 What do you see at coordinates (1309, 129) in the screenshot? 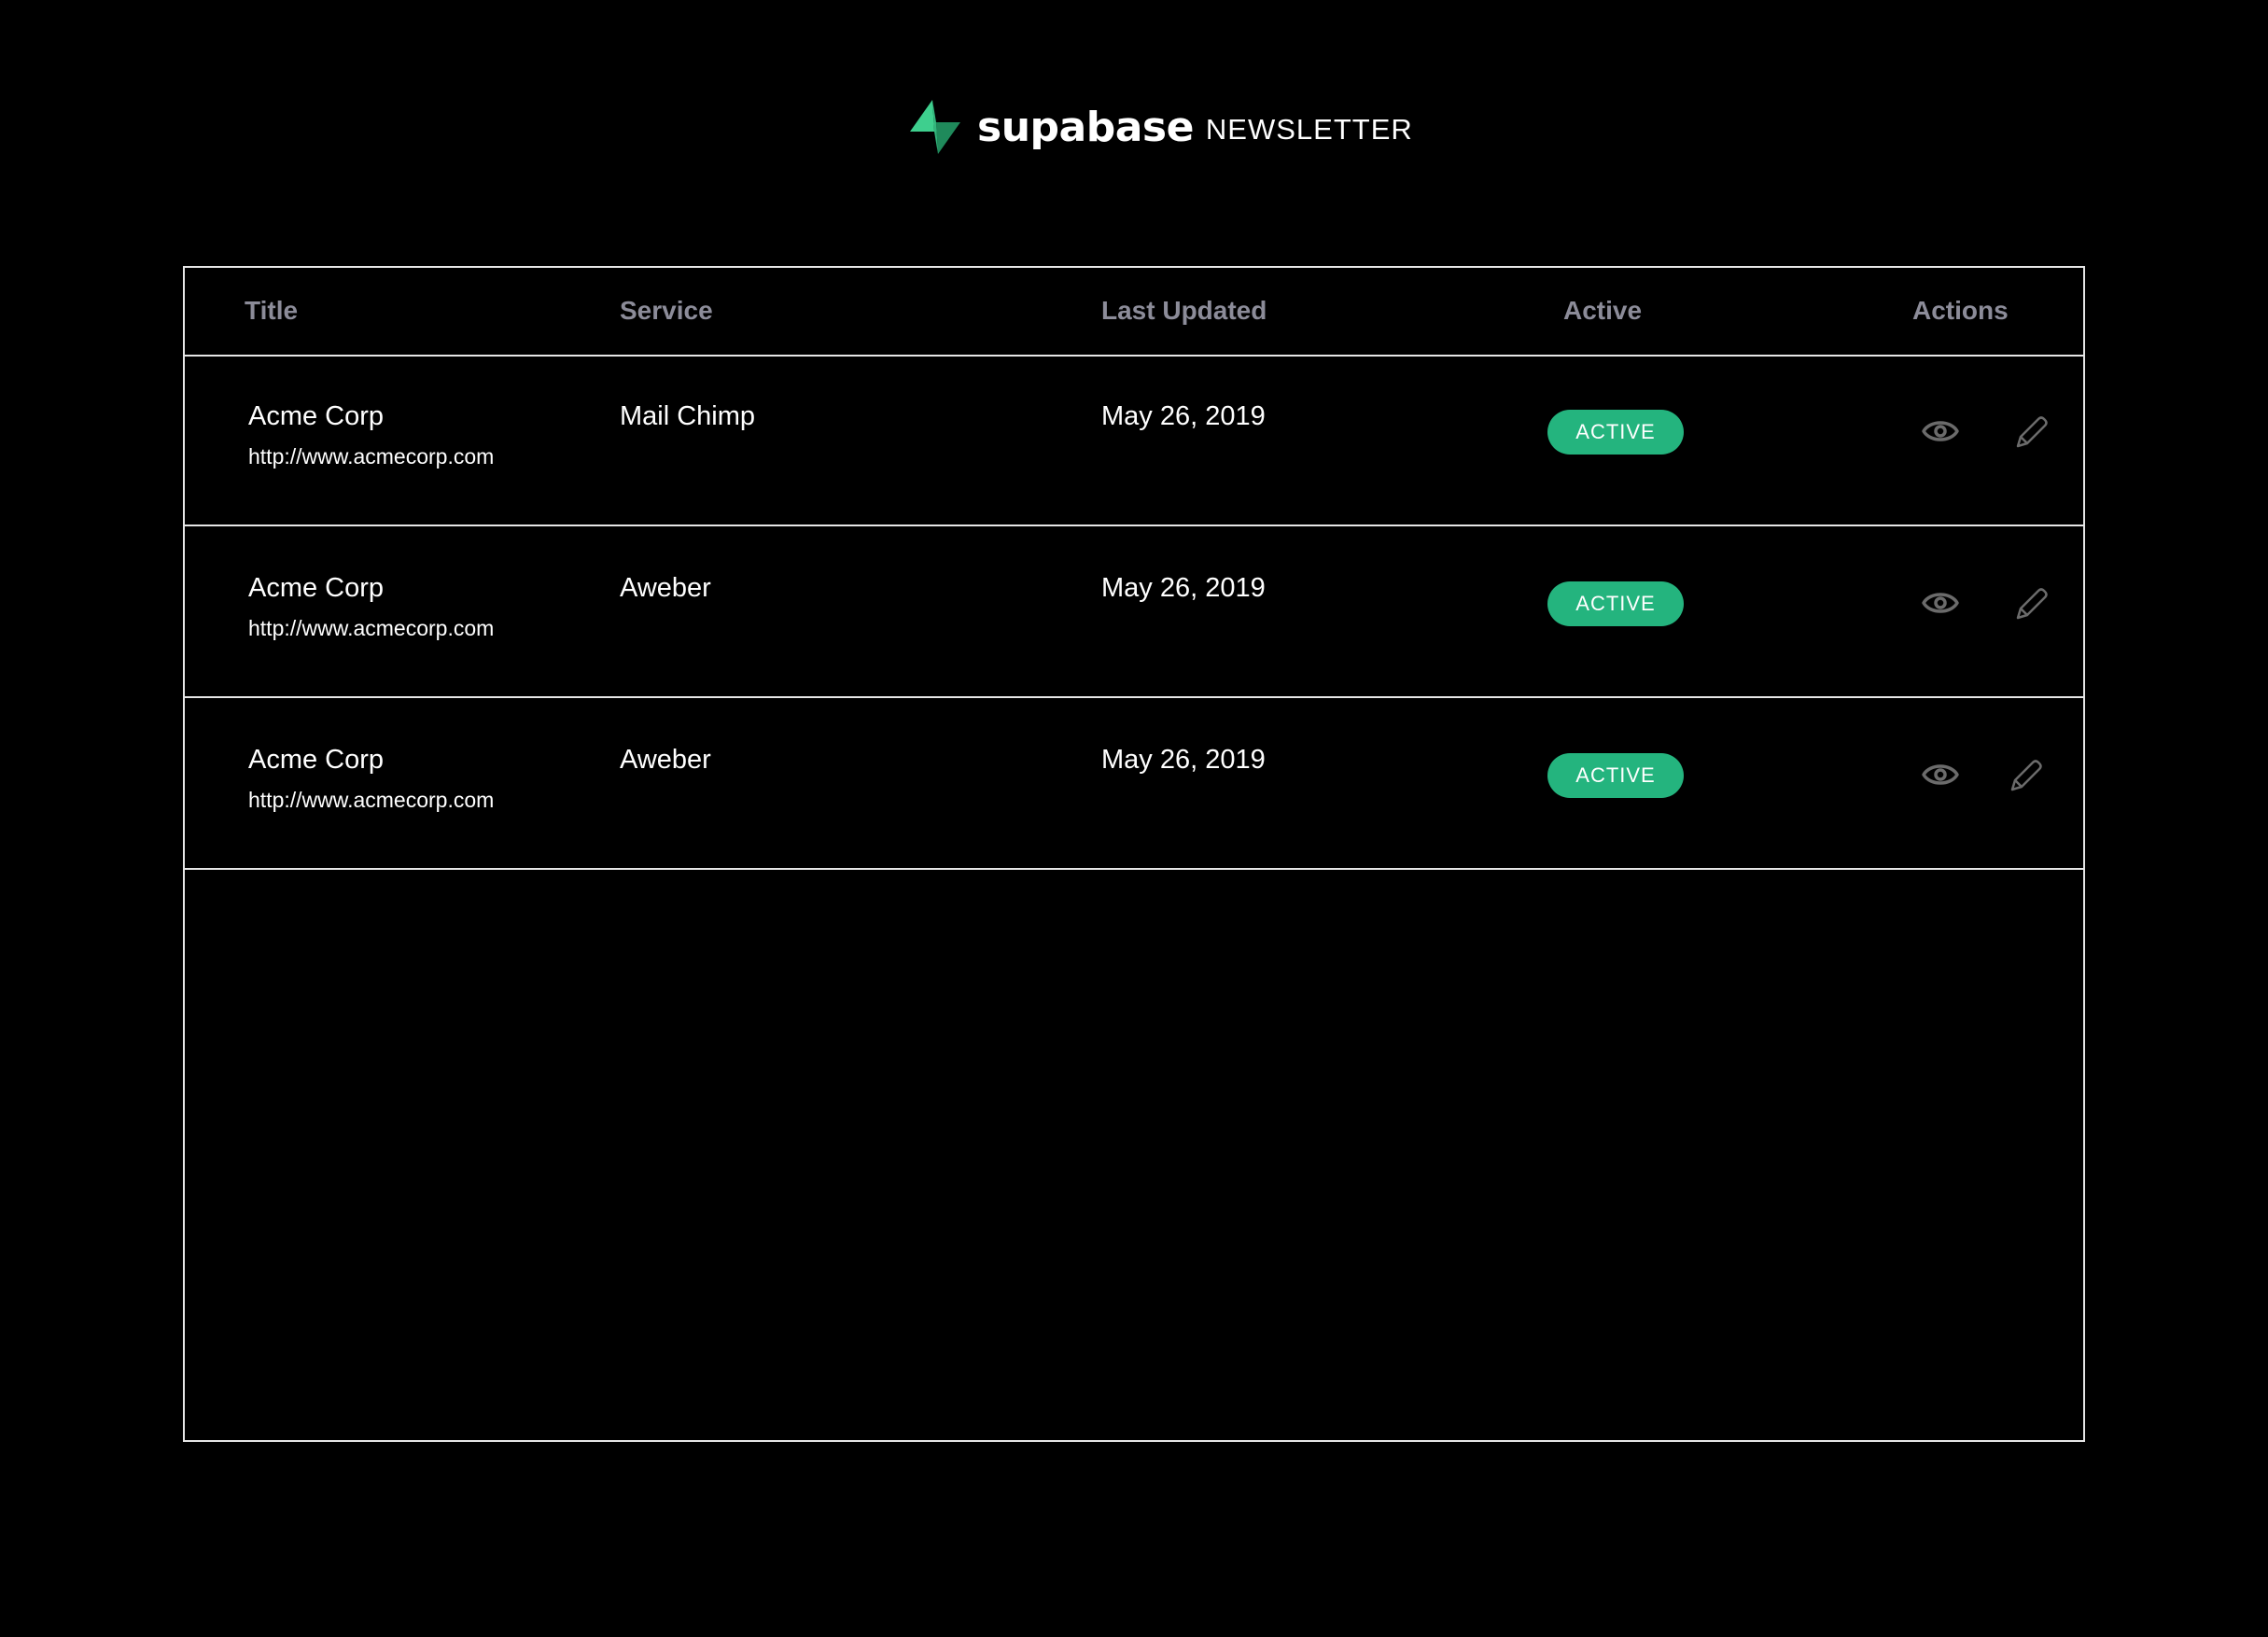
I see `product-name: NEWSLETTER` at bounding box center [1309, 129].